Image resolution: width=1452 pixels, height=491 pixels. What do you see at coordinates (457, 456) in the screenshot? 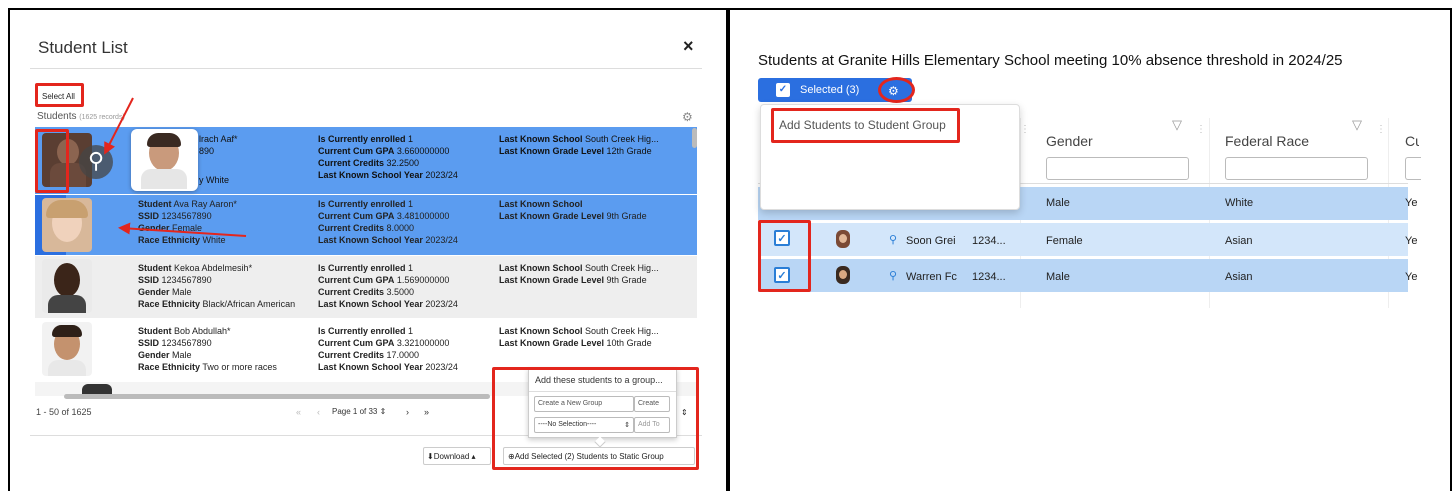
I see `download-button: ⬇Download ▴` at bounding box center [457, 456].